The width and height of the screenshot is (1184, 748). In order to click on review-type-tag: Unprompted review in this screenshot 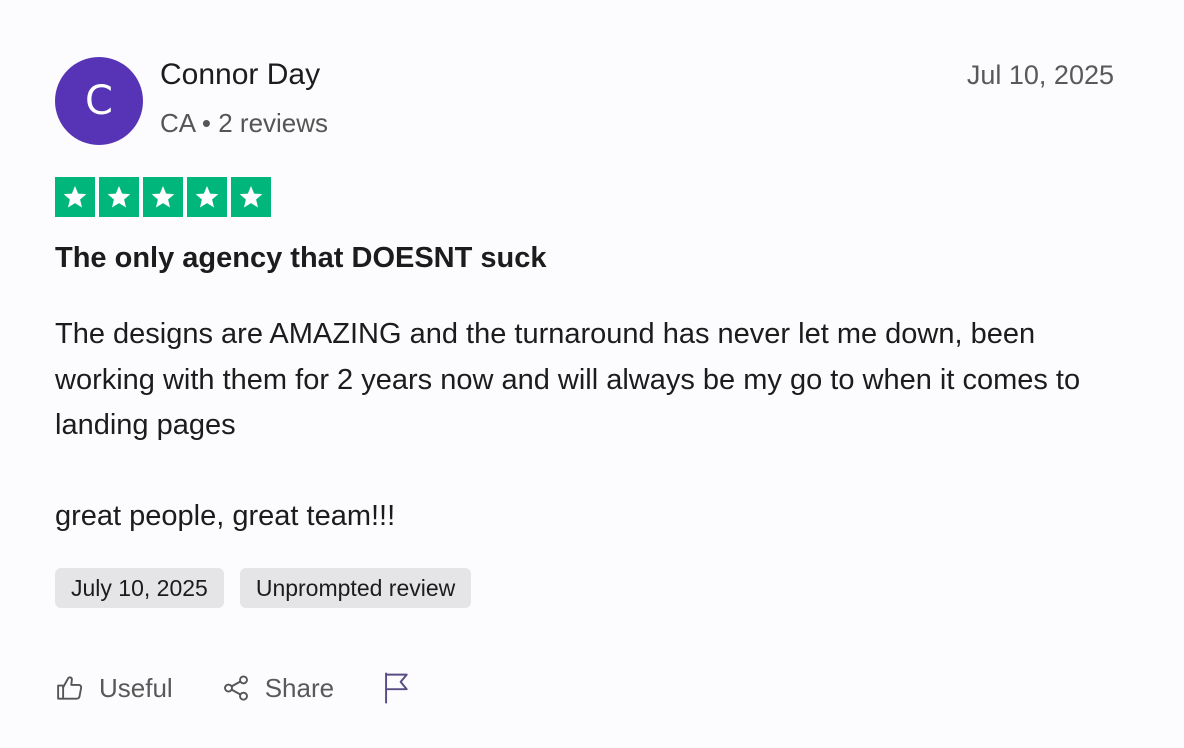, I will do `click(355, 588)`.